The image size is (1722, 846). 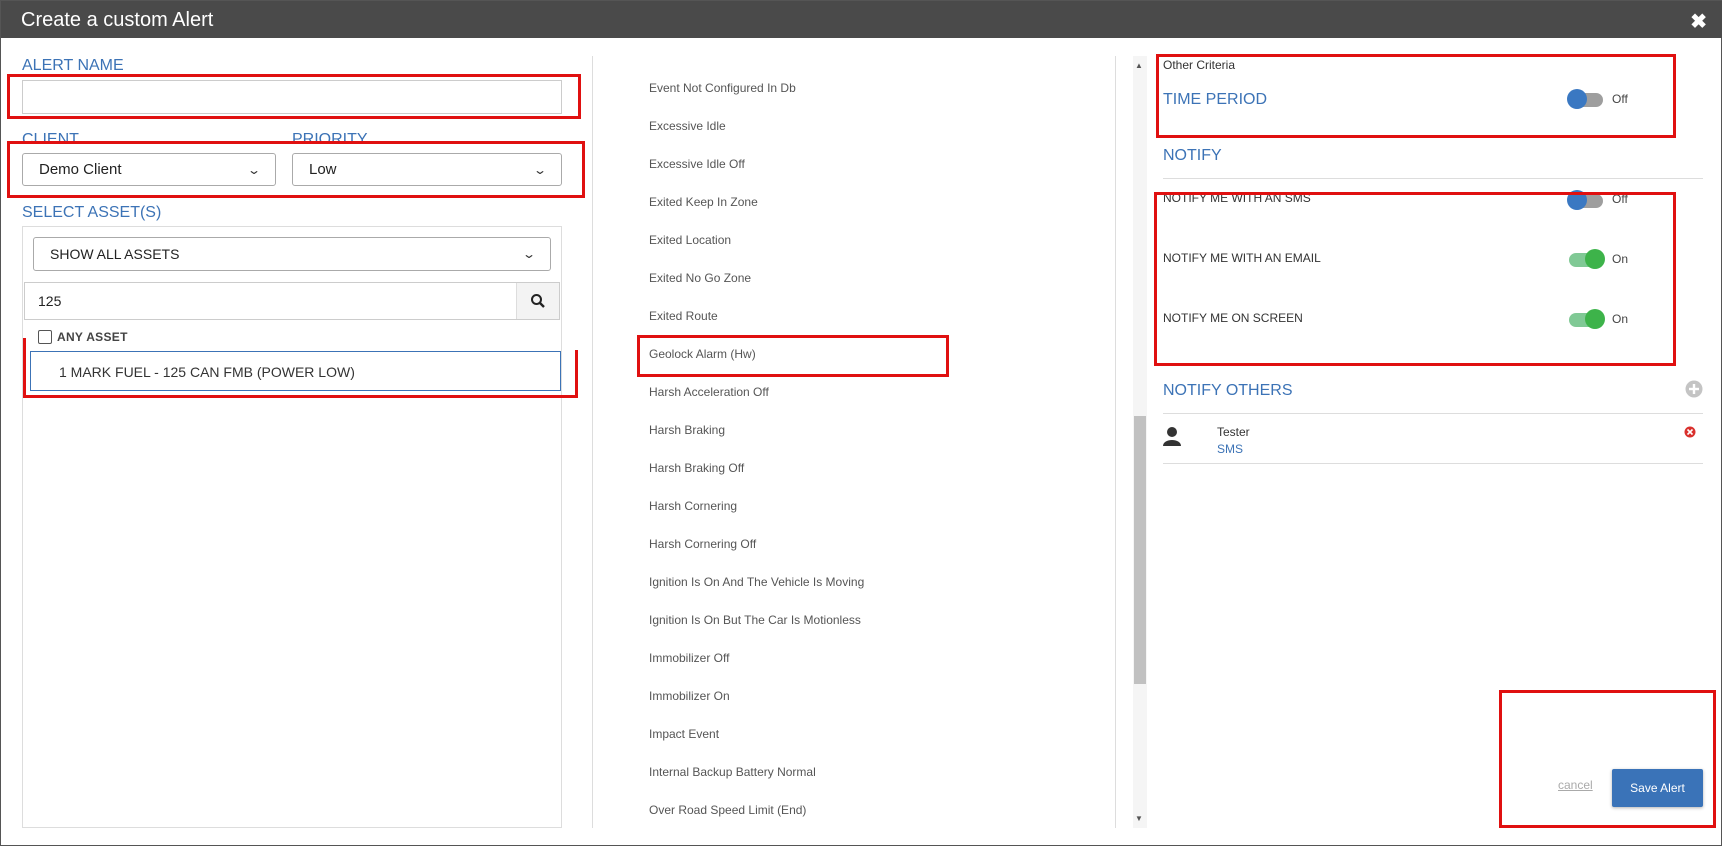 What do you see at coordinates (73, 65) in the screenshot?
I see `alert-name-label: ALERT NAME` at bounding box center [73, 65].